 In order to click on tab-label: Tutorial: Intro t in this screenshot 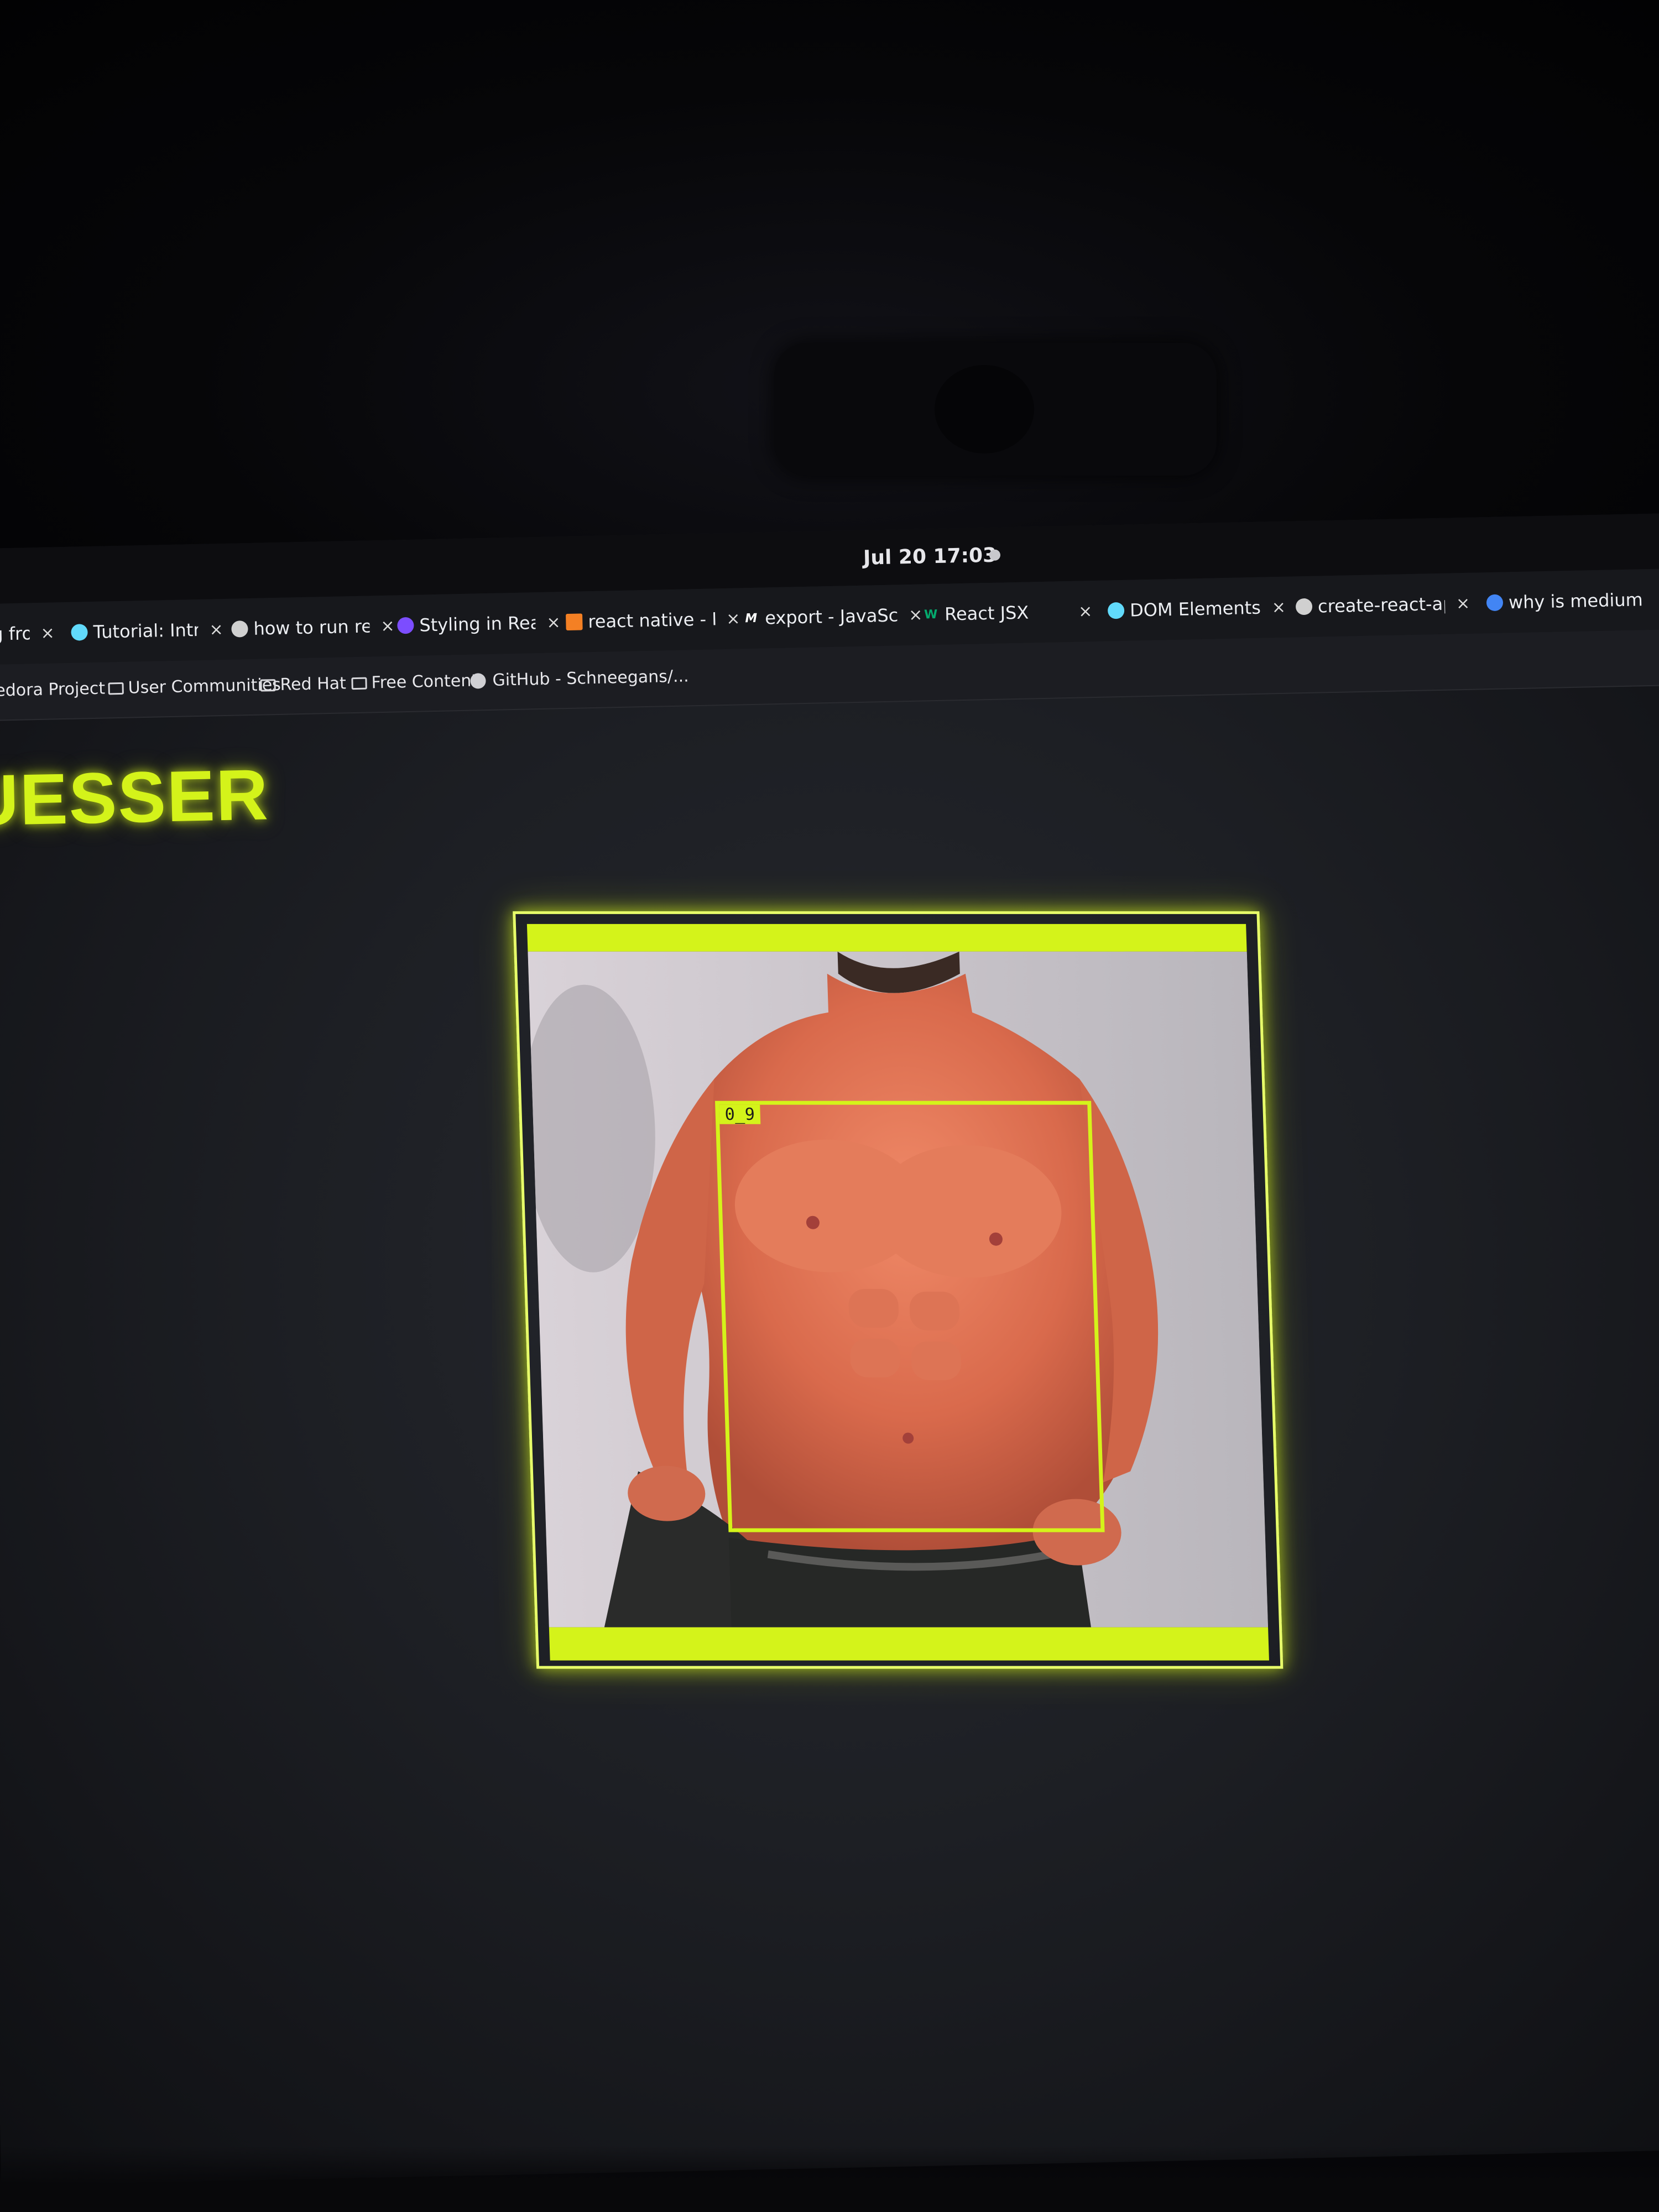, I will do `click(146, 631)`.